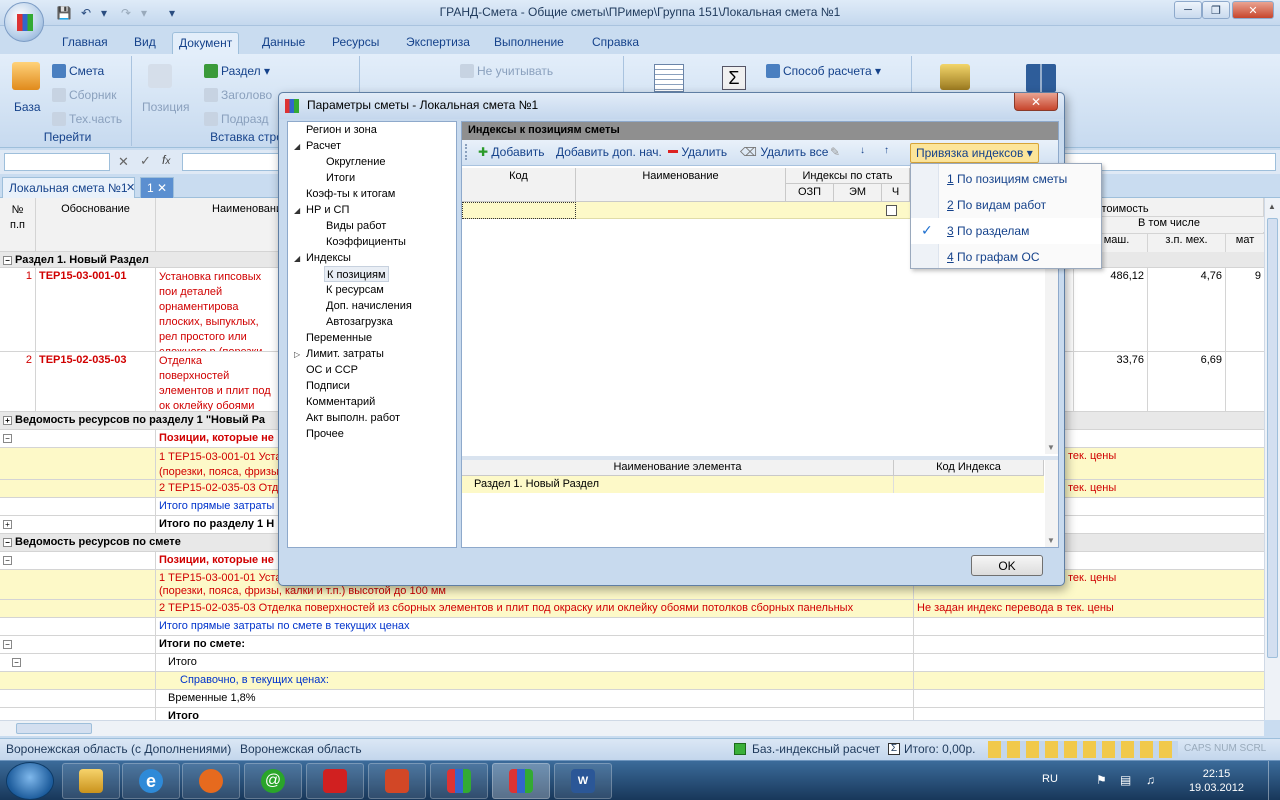 Image resolution: width=1280 pixels, height=800 pixels. What do you see at coordinates (632, 663) in the screenshot?
I see `table-row: − Итого` at bounding box center [632, 663].